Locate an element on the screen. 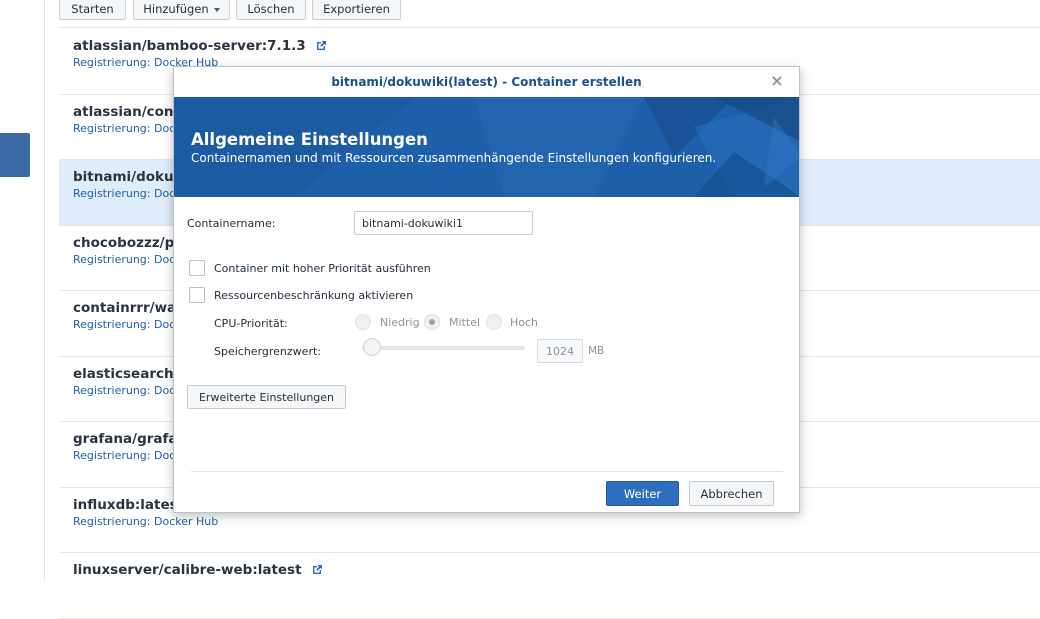 The image size is (1040, 619). export-button: Exportieren is located at coordinates (356, 10).